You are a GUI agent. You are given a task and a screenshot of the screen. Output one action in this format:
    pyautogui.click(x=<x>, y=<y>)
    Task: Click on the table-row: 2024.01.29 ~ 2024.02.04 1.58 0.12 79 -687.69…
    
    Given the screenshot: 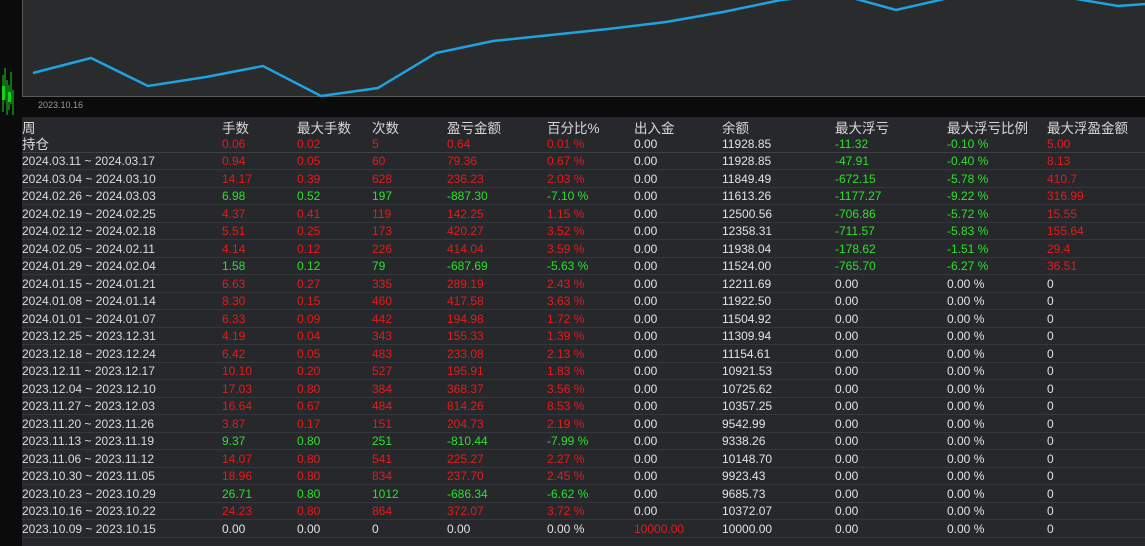 What is the action you would take?
    pyautogui.click(x=583, y=266)
    